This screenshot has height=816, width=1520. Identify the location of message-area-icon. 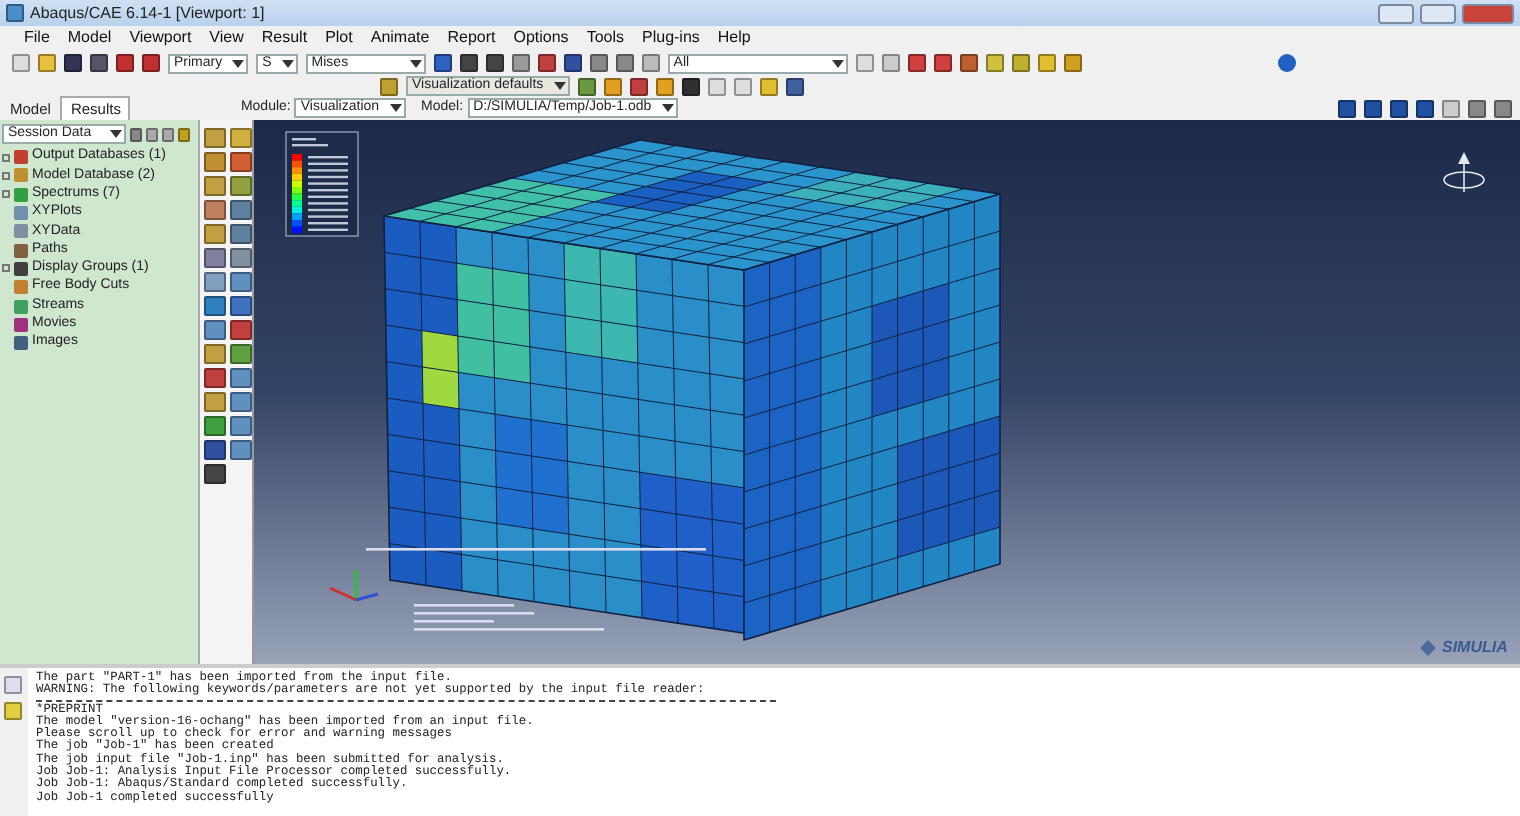
(13, 685).